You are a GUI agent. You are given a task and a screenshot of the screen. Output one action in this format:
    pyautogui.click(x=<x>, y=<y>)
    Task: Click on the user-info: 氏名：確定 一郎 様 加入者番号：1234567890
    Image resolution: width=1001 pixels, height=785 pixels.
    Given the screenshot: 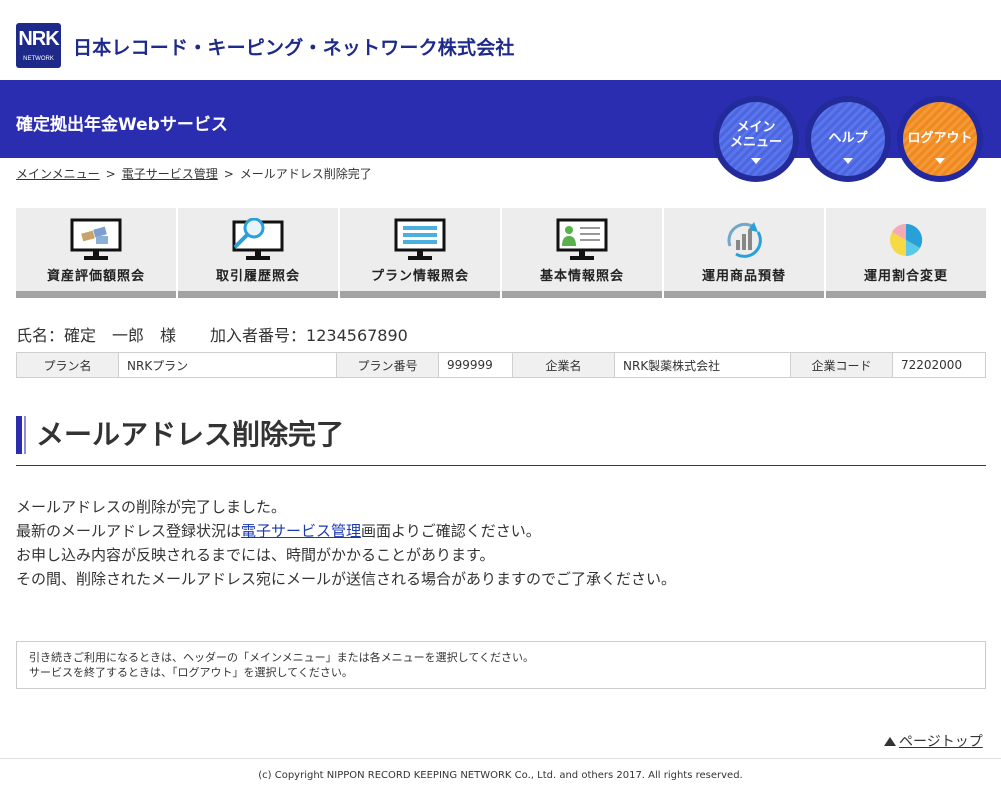 What is the action you would take?
    pyautogui.click(x=212, y=334)
    